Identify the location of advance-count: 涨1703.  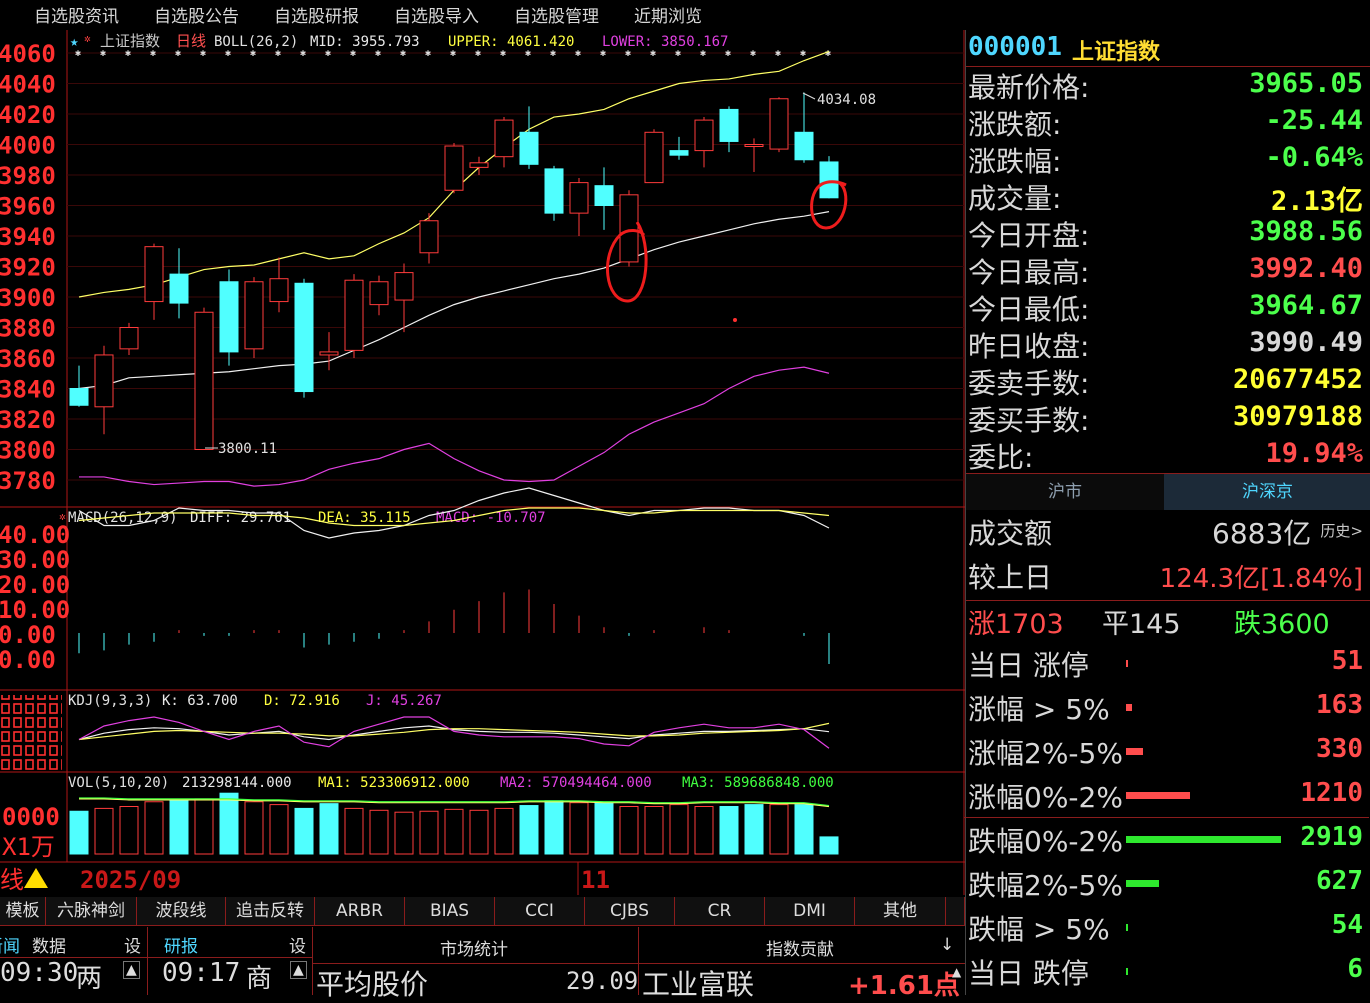
(1016, 624).